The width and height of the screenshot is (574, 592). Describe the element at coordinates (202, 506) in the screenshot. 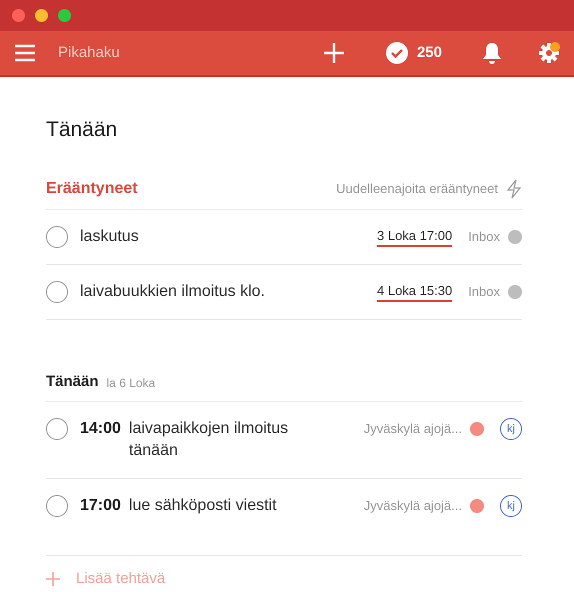

I see `task-title: lue sähköposti viestit` at that location.